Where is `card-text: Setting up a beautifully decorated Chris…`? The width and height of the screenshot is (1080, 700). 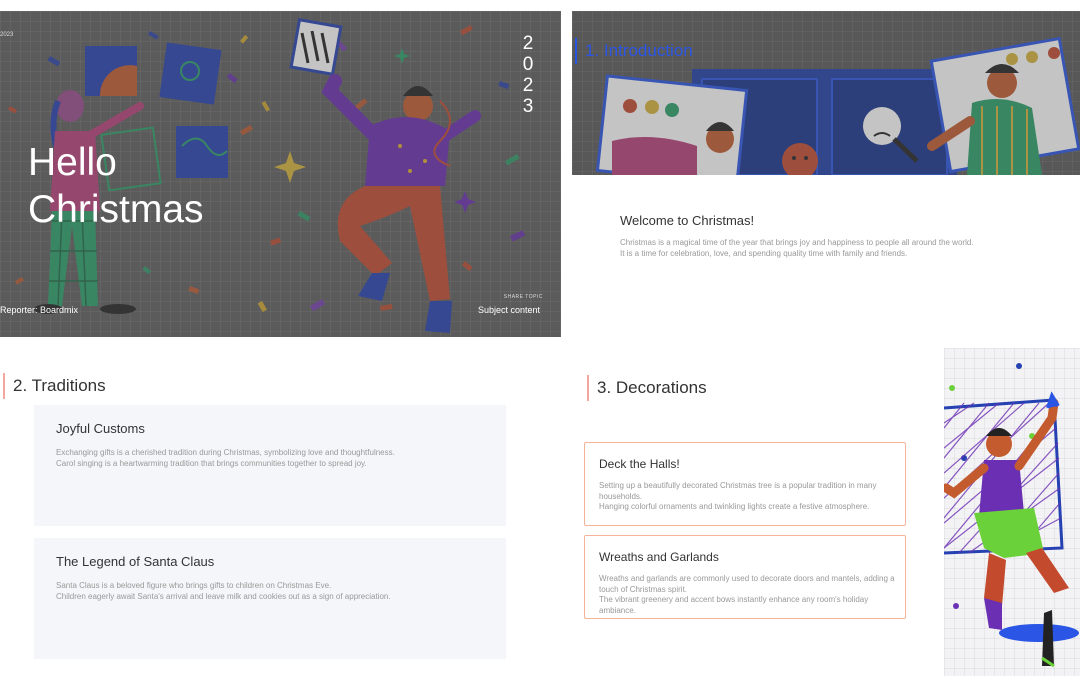 card-text: Setting up a beautifully decorated Chris… is located at coordinates (749, 497).